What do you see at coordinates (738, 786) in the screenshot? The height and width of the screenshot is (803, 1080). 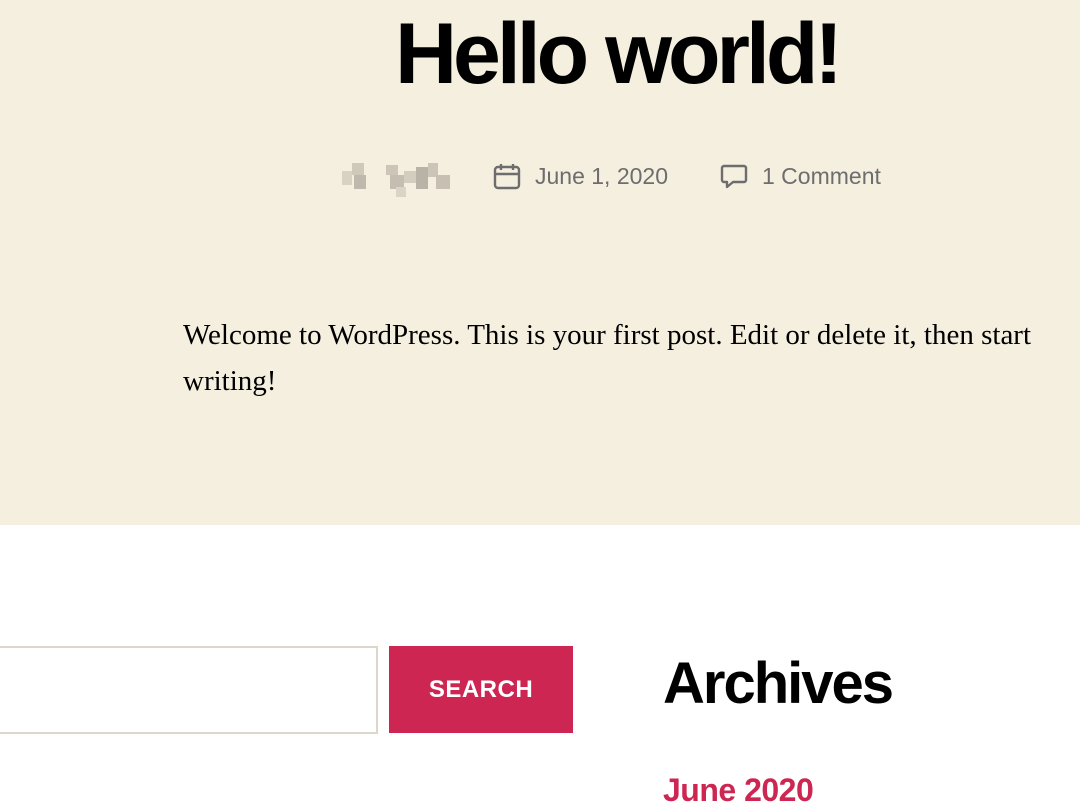 I see `archive-link-june-2020: June 2020` at bounding box center [738, 786].